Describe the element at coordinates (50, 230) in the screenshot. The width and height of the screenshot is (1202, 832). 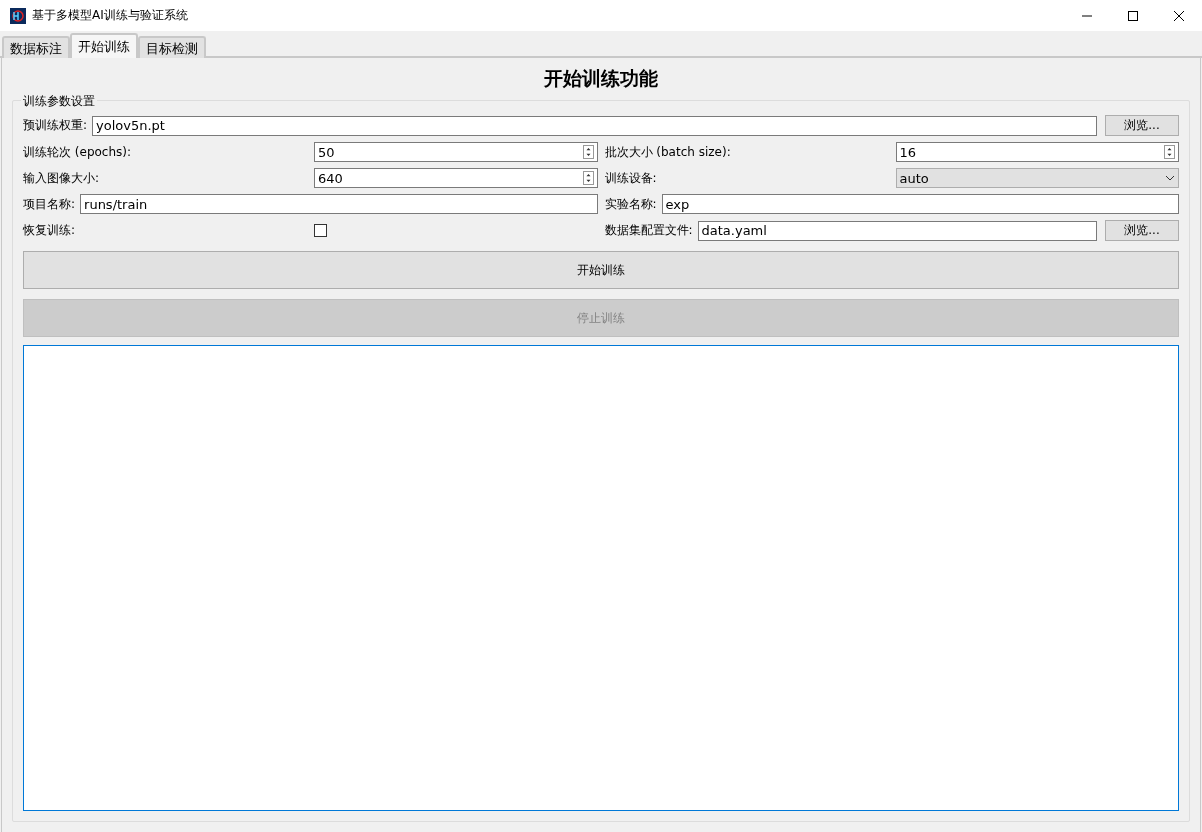
I see `field-label: 恢复训练:` at that location.